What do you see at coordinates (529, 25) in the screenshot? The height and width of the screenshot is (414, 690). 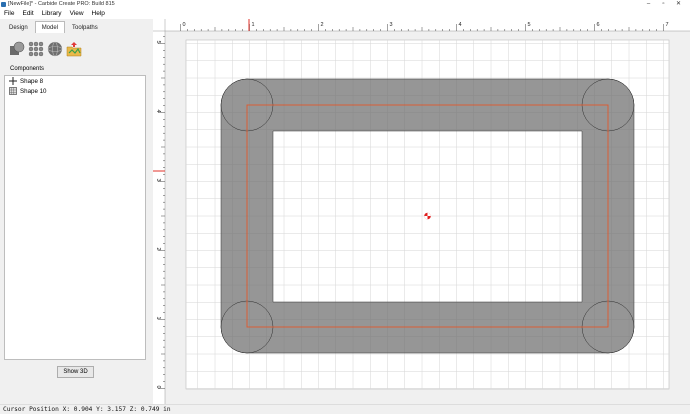 I see `x-tick-label: 5` at bounding box center [529, 25].